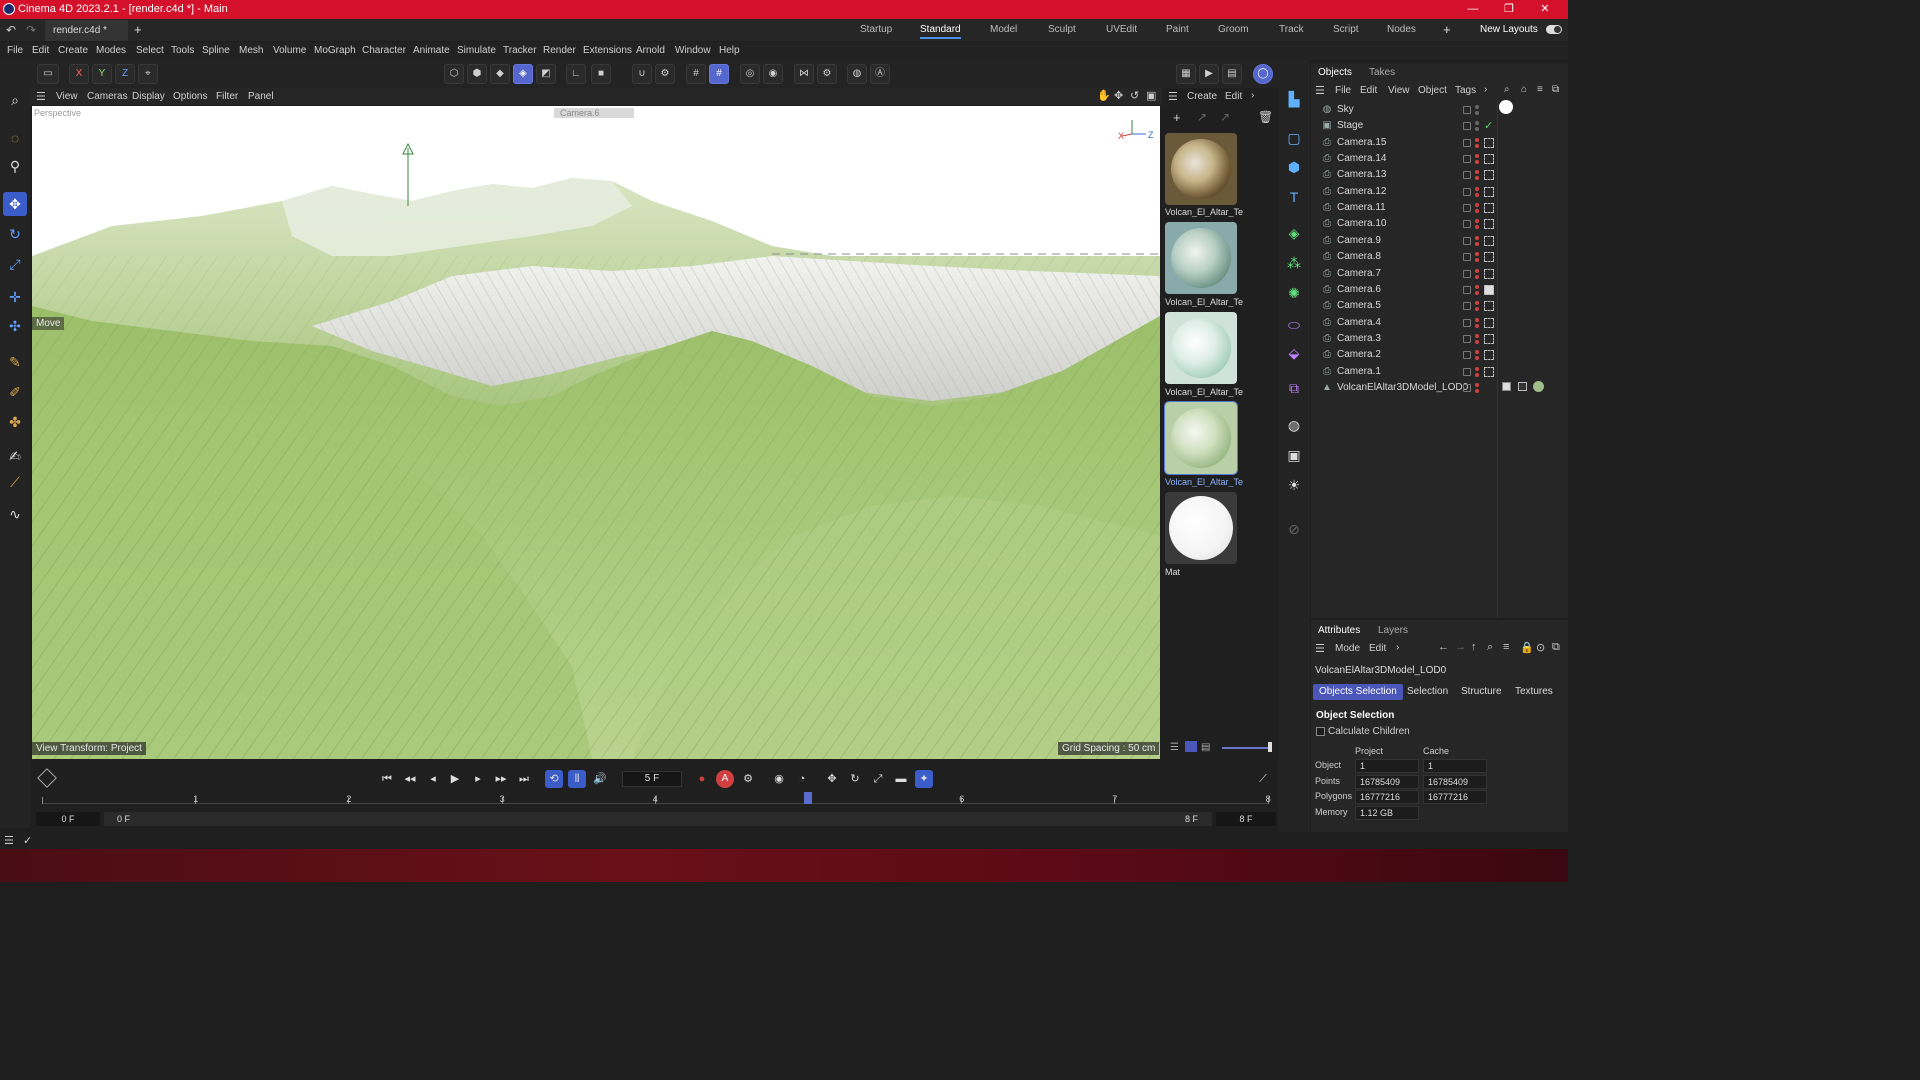 The image size is (1920, 1080). I want to click on record-icon: ●, so click(702, 779).